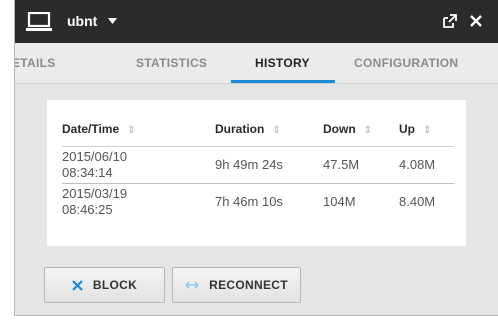  I want to click on popout-icon, so click(449, 21).